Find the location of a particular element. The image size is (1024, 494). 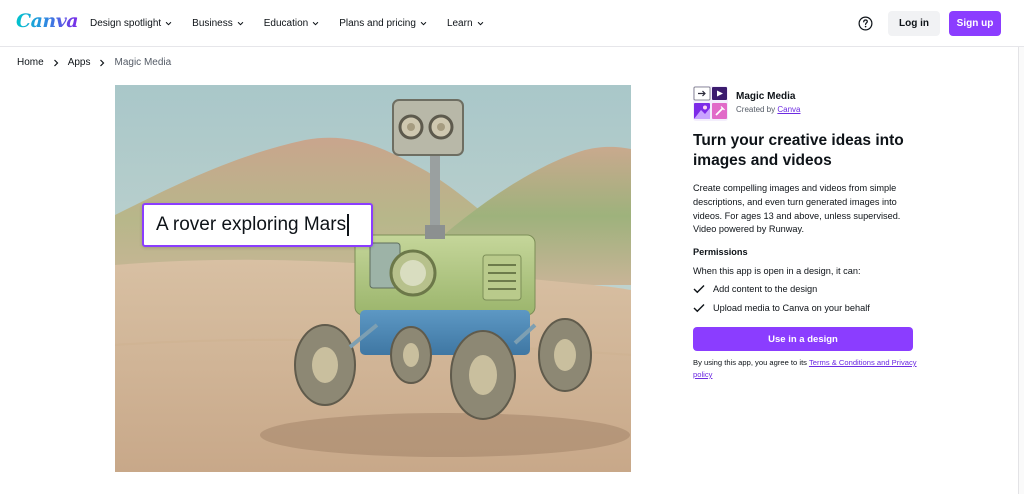

nav-label: Education is located at coordinates (286, 23).